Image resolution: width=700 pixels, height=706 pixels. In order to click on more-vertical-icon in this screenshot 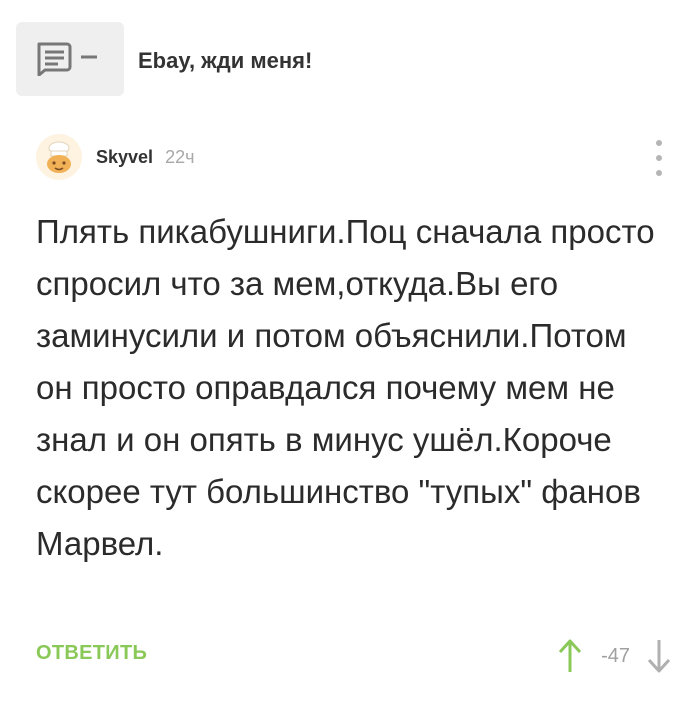, I will do `click(659, 143)`.